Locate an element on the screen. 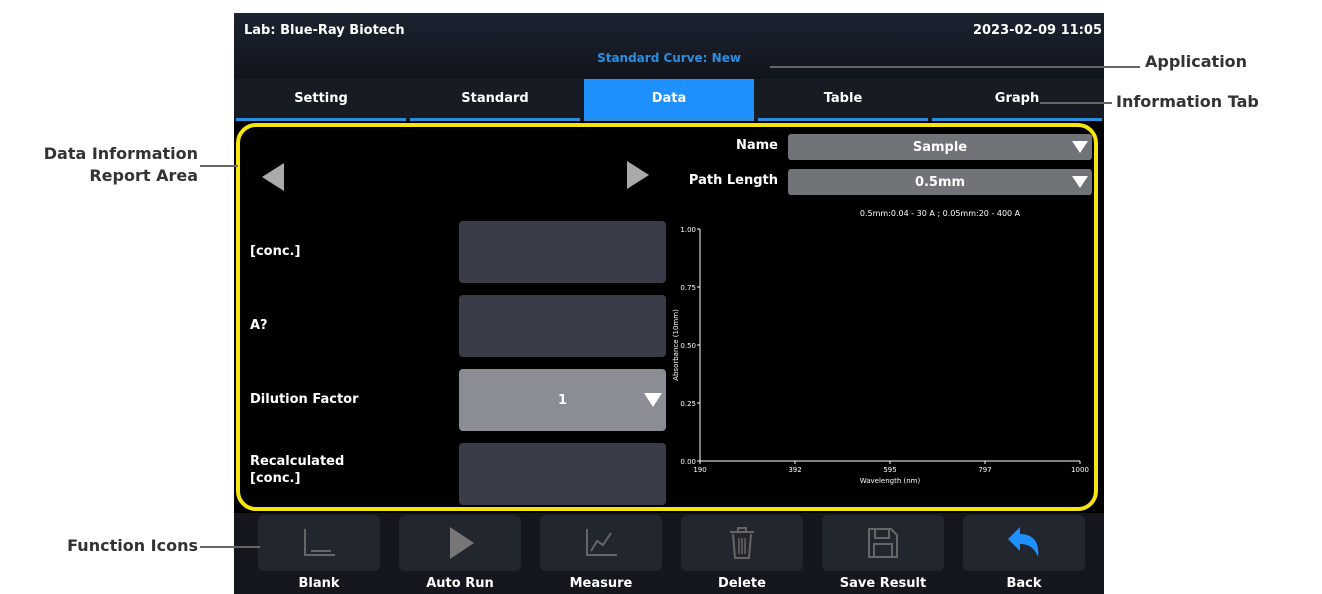 Image resolution: width=1322 pixels, height=594 pixels. recalculated-conc-field is located at coordinates (562, 474).